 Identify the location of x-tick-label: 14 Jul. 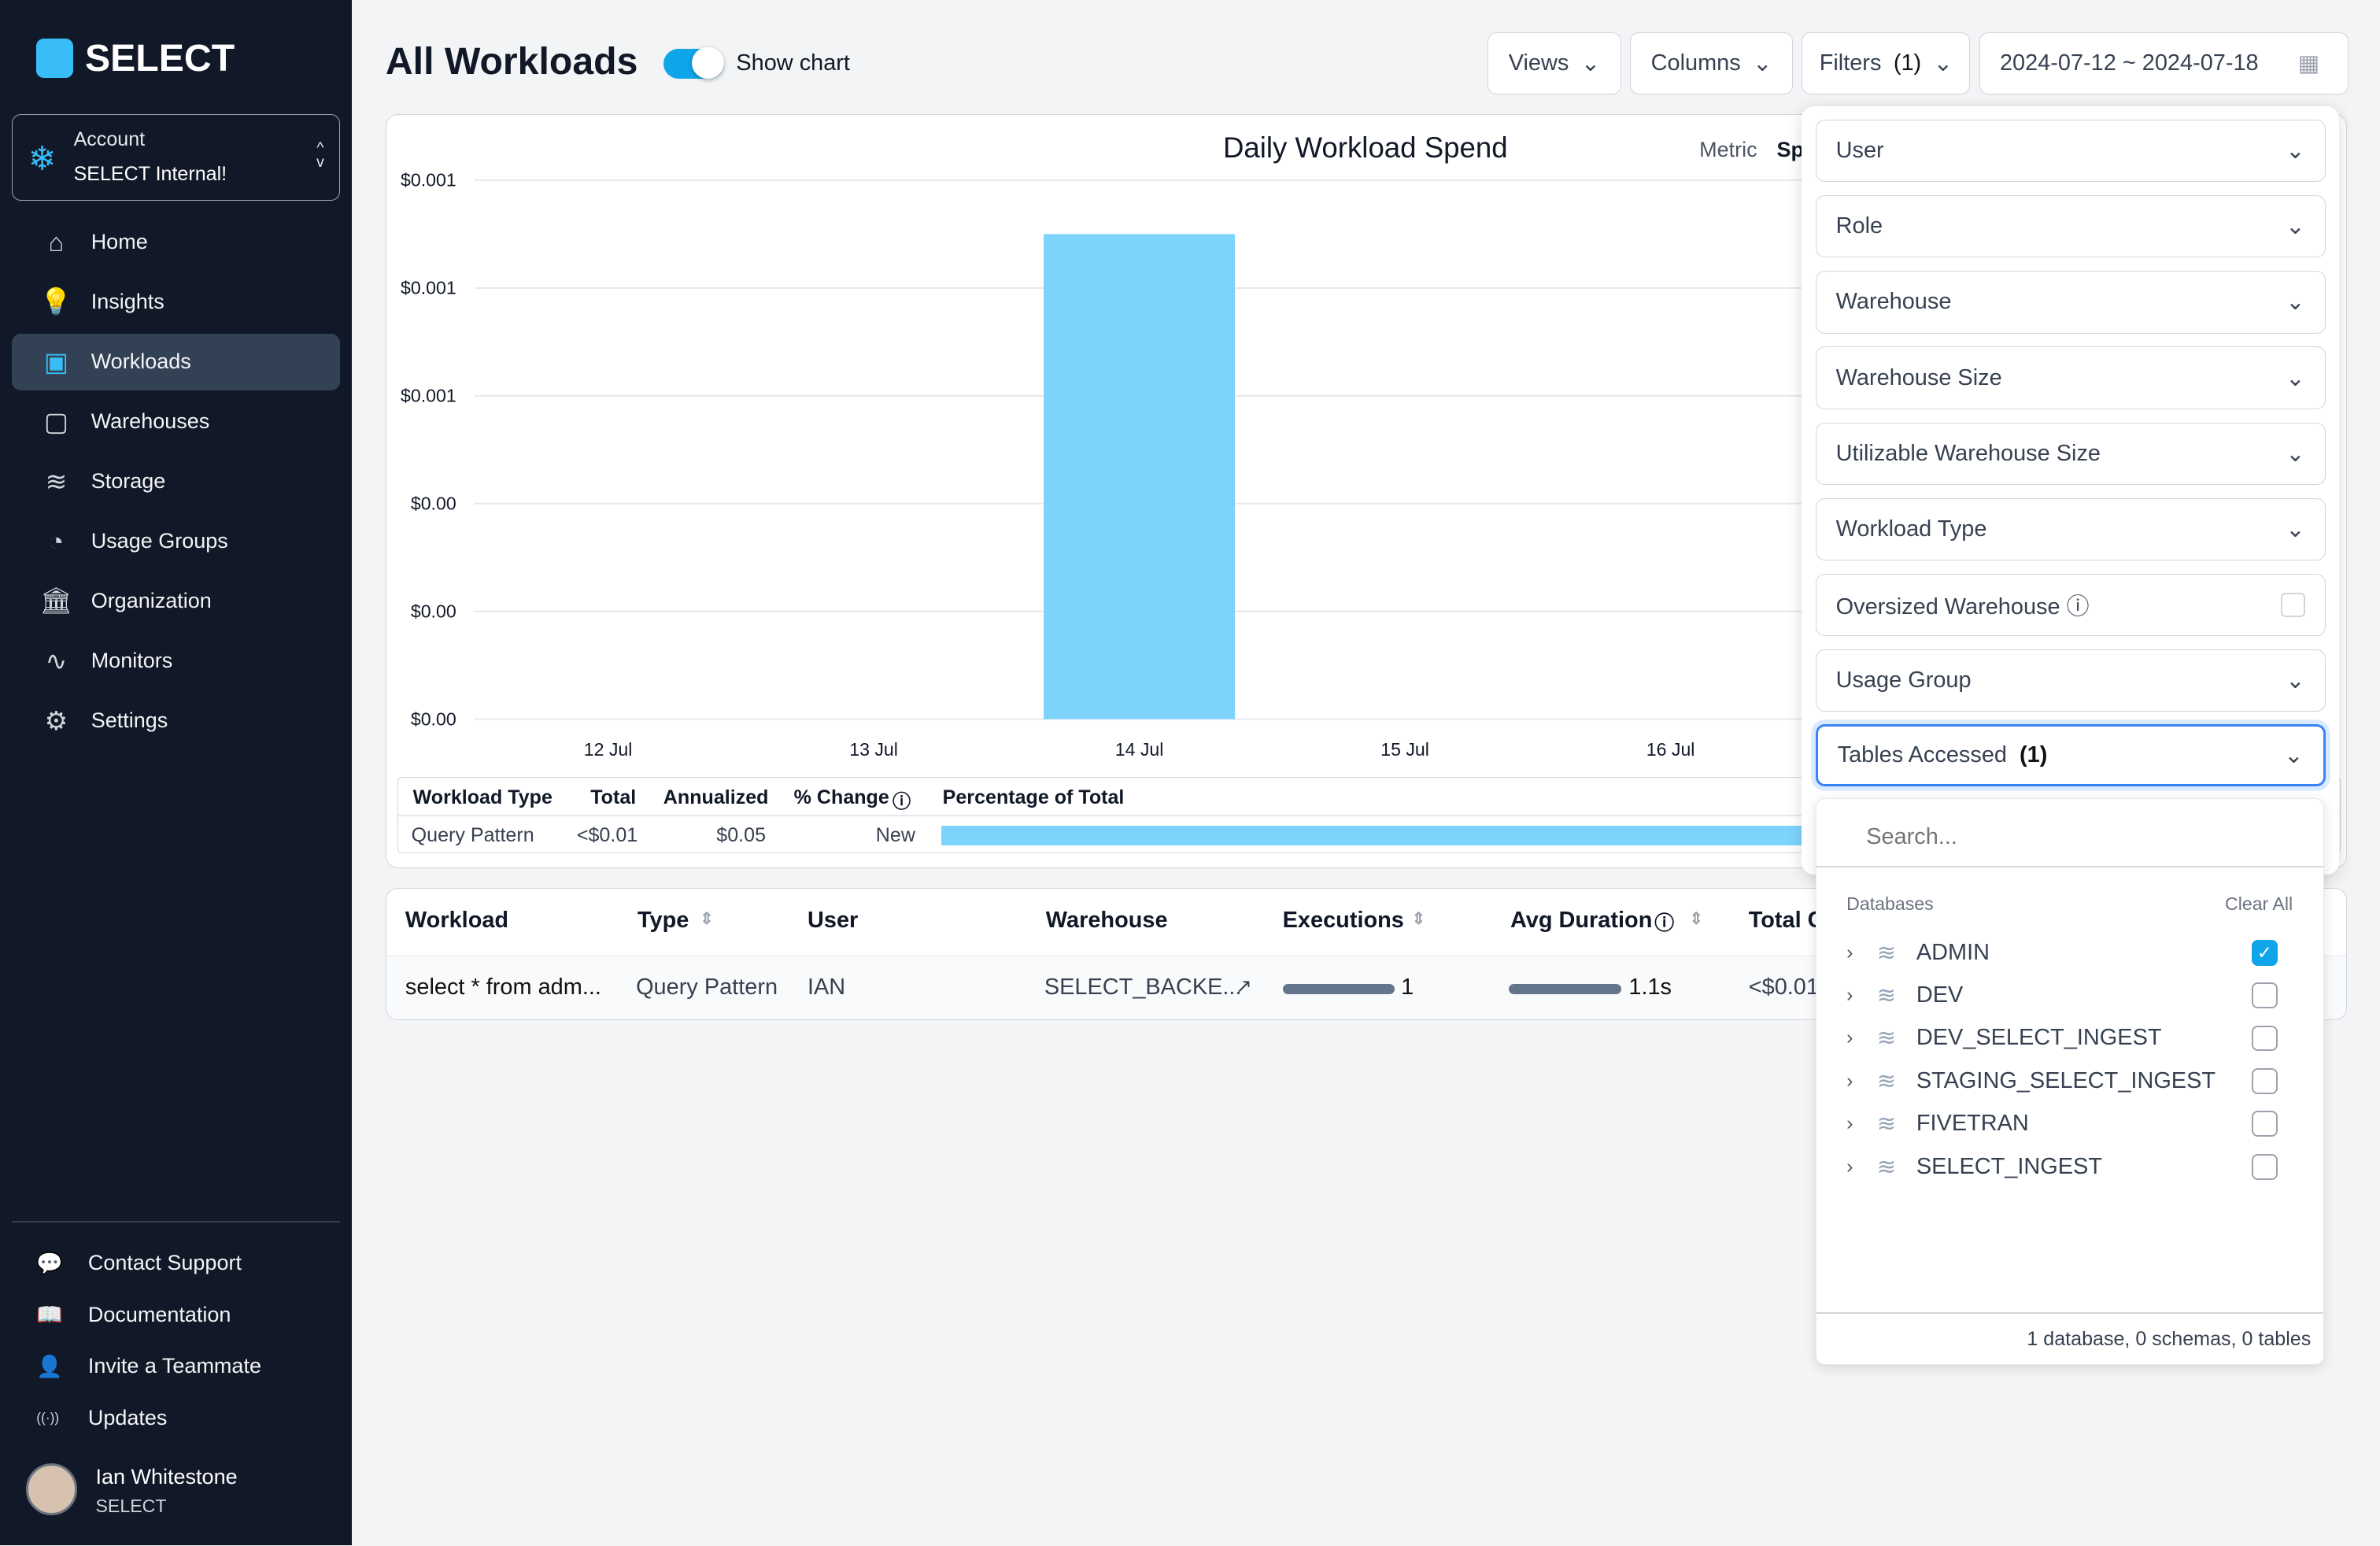
(1139, 749).